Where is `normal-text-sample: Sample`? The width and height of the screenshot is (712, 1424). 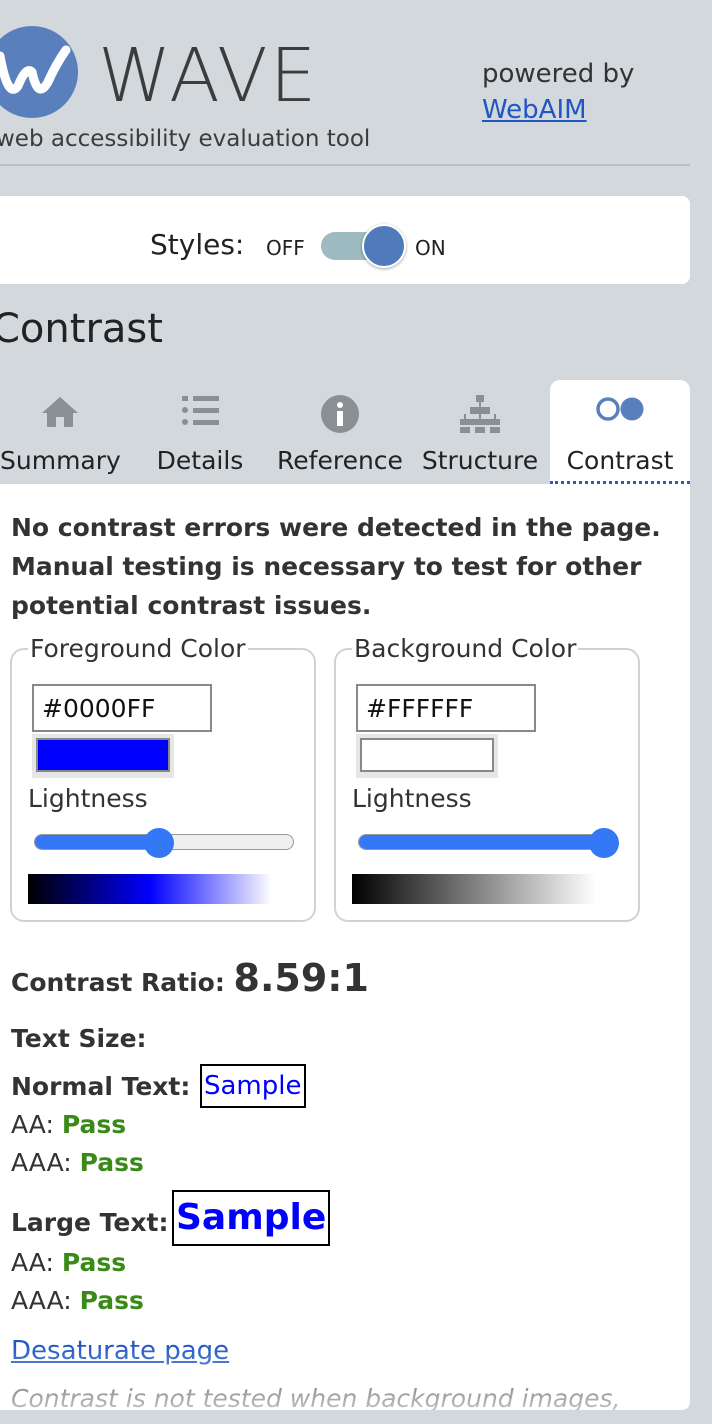 normal-text-sample: Sample is located at coordinates (253, 1086).